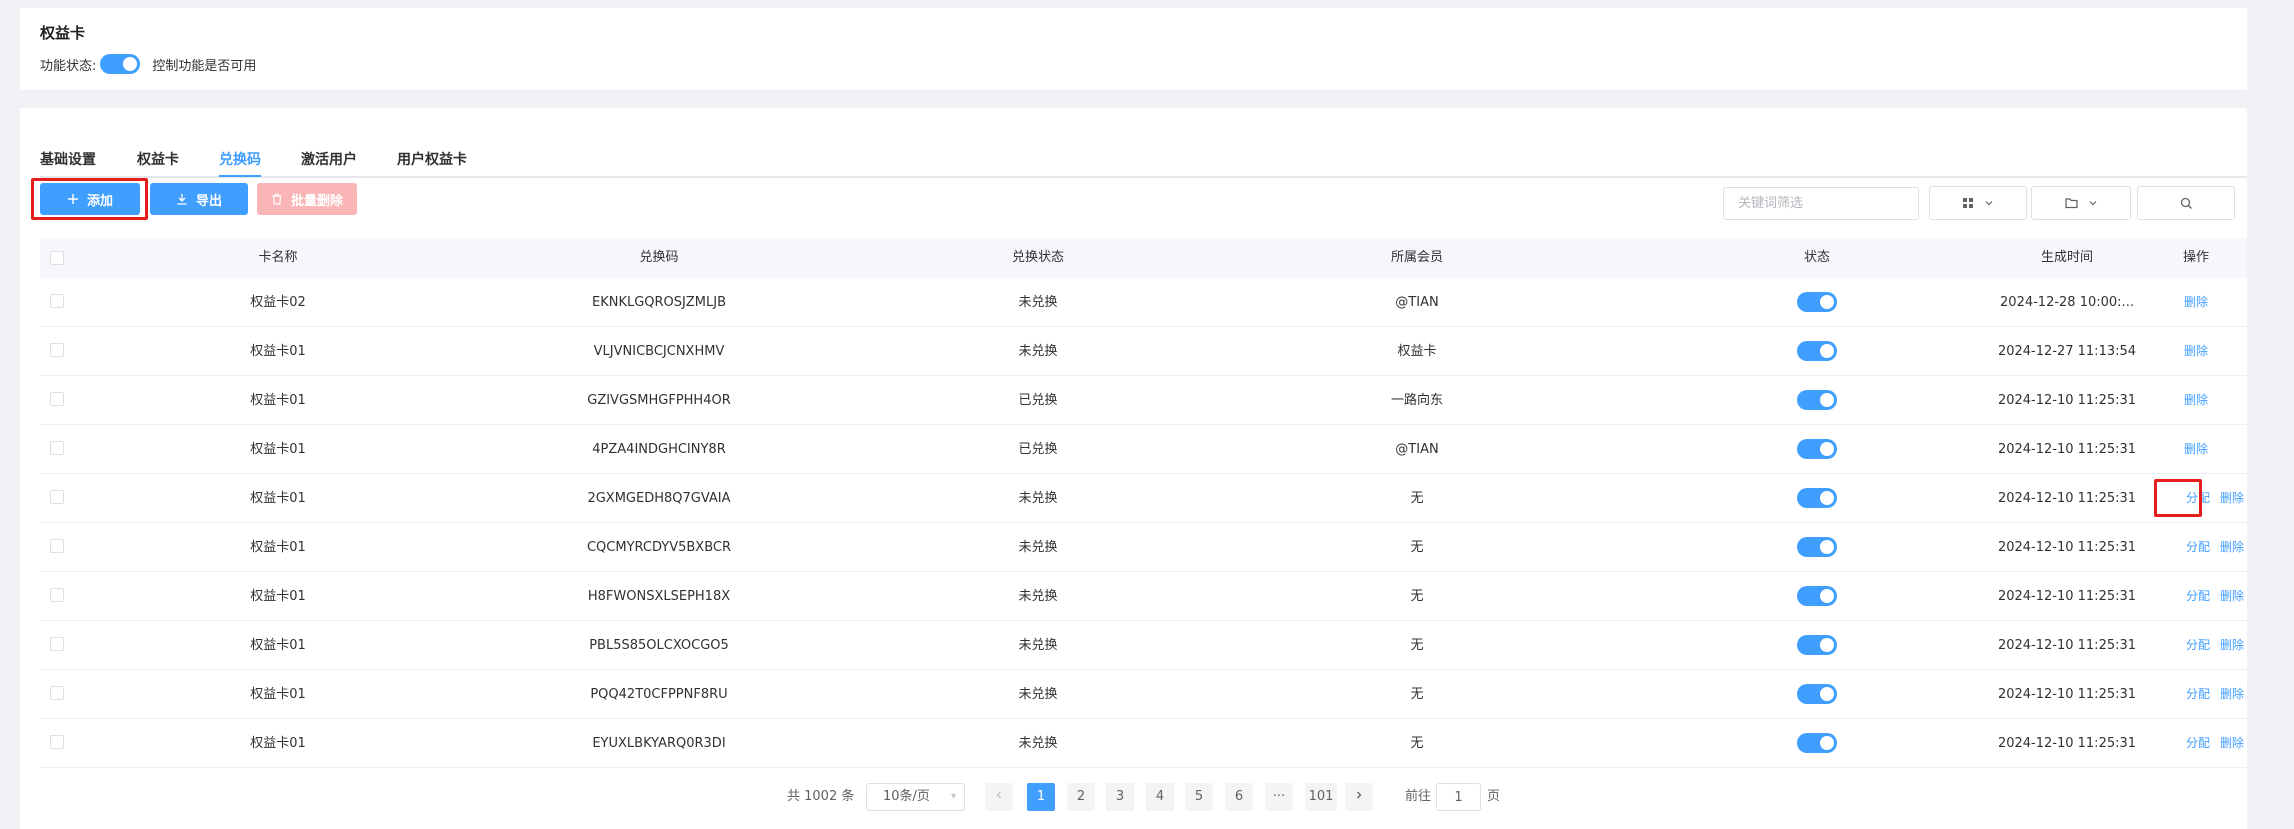  I want to click on batch-delete-button: 批量删除, so click(307, 199).